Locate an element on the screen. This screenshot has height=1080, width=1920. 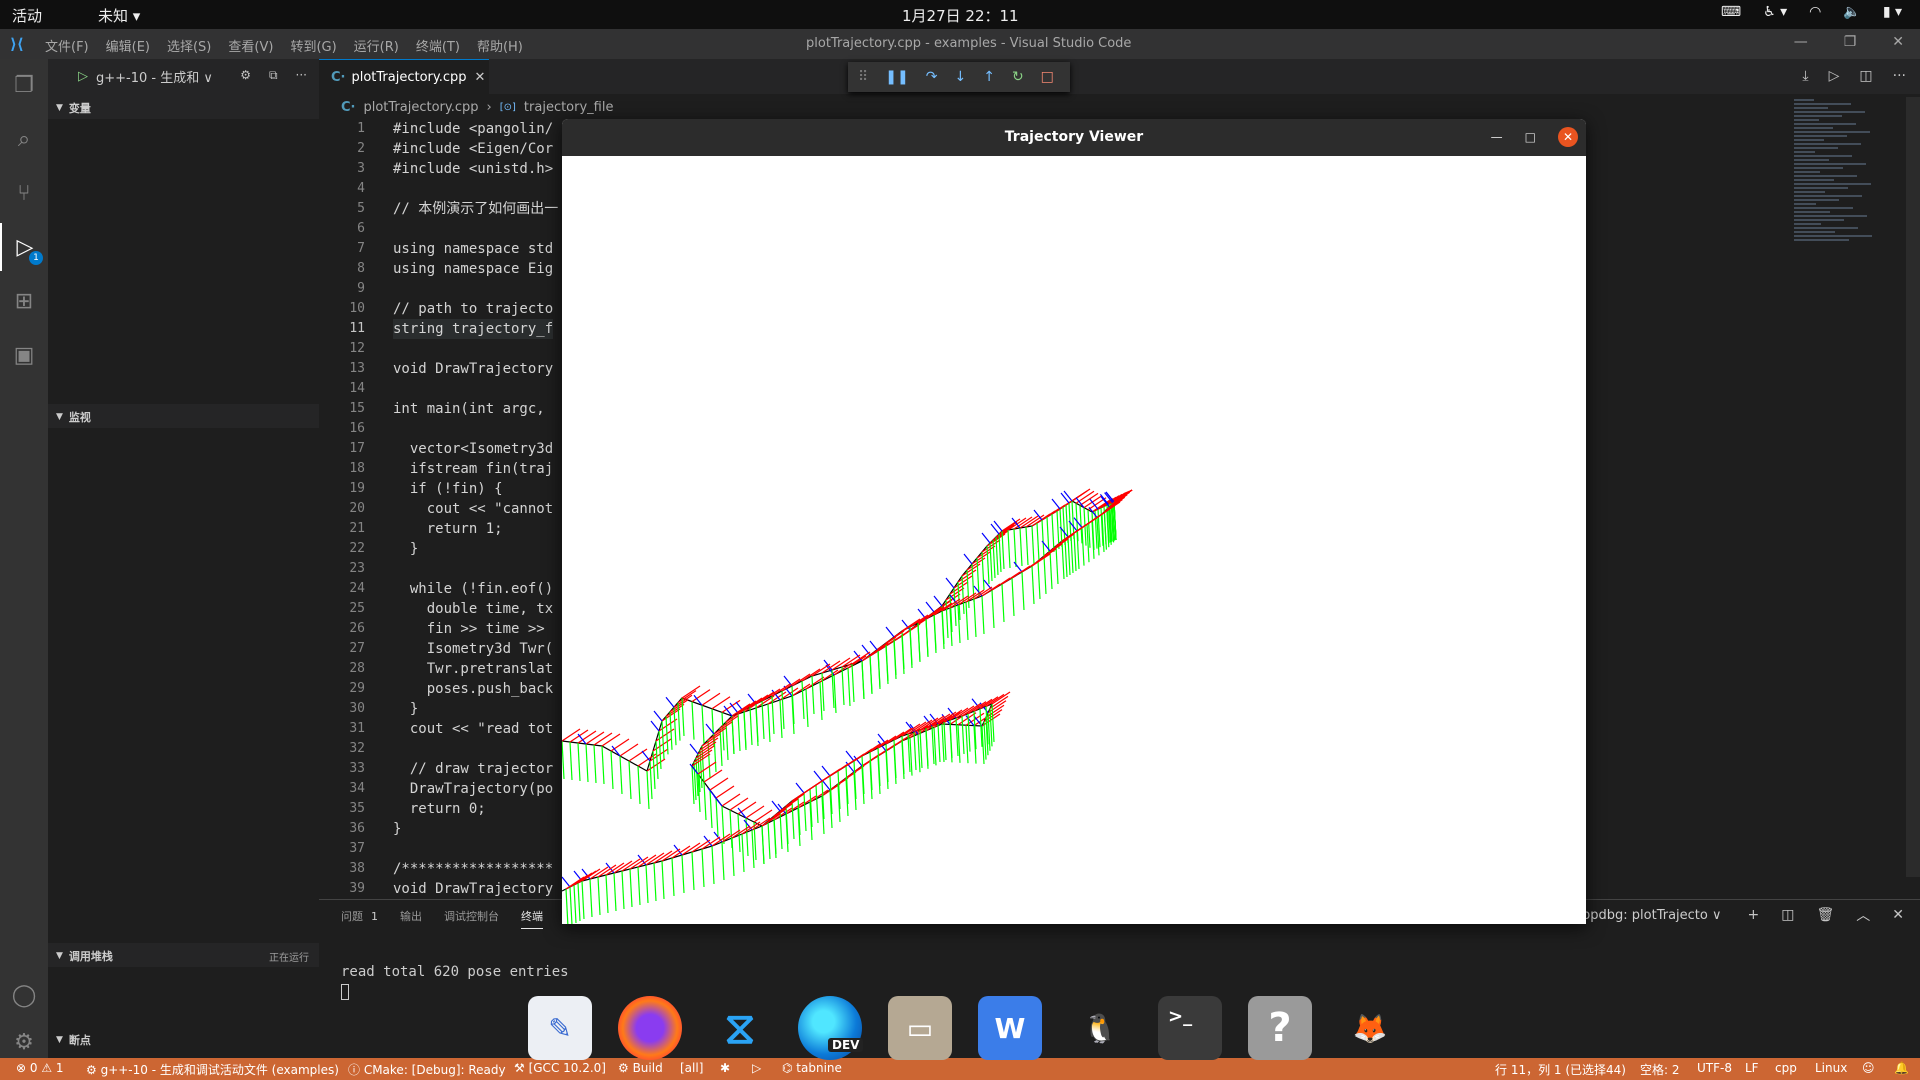
indentation: 空格: 2 is located at coordinates (1660, 1069).